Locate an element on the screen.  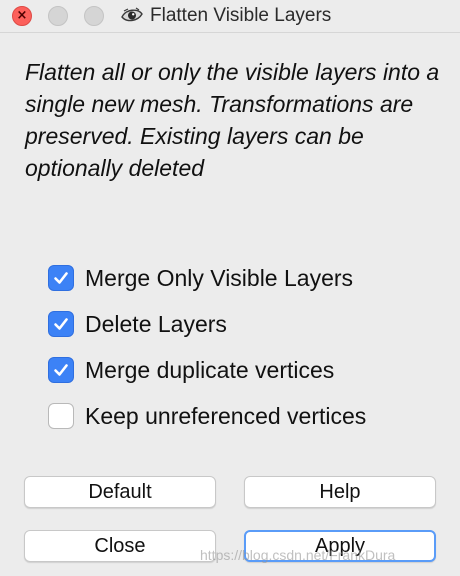
merge-visible-layers-checkbox is located at coordinates (61, 278).